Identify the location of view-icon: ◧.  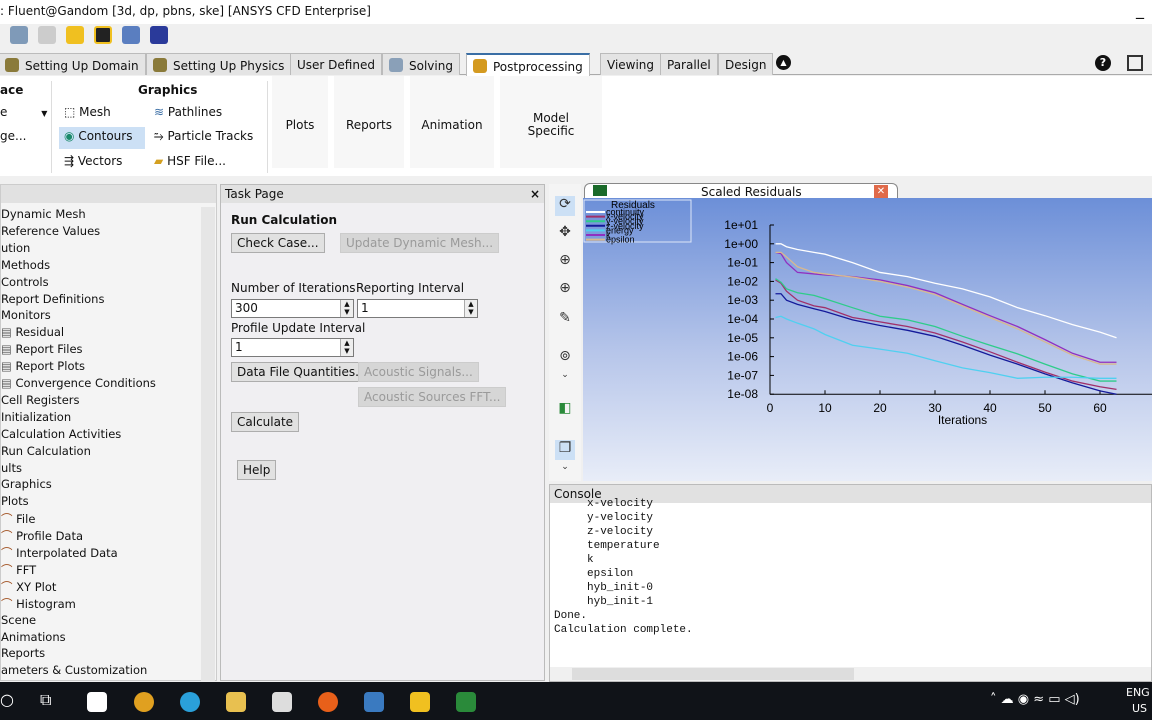
(565, 410).